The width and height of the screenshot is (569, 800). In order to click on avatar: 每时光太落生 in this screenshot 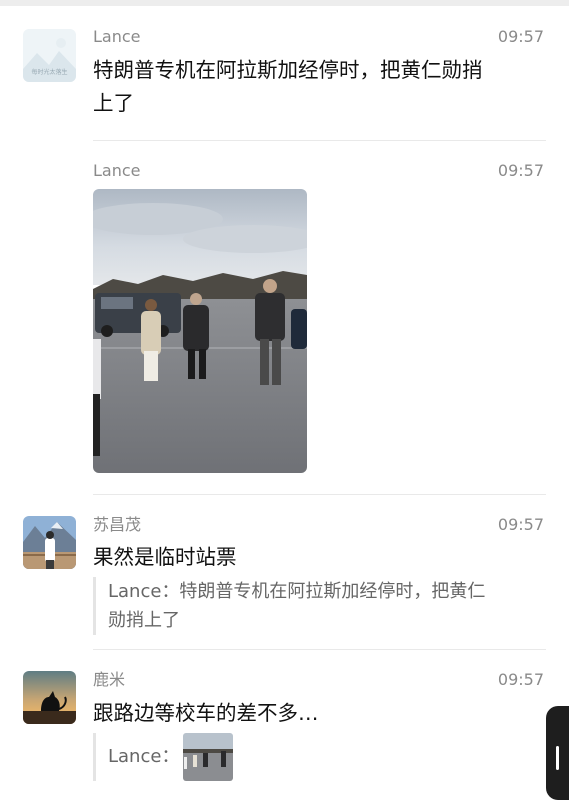, I will do `click(49, 55)`.